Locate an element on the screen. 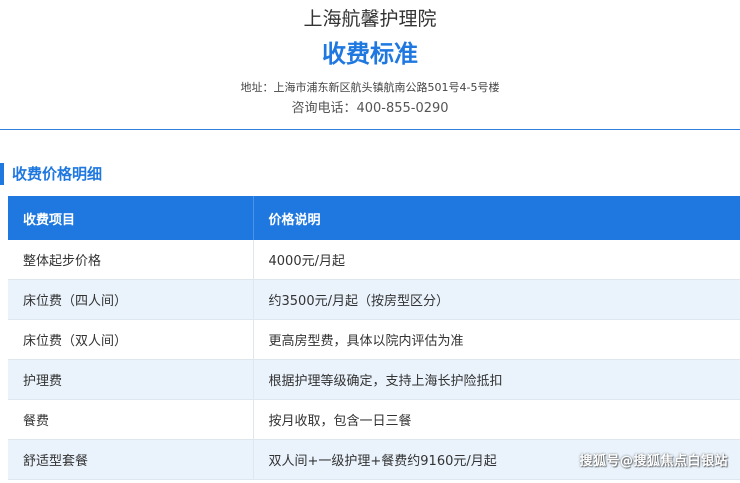  table-row: 床位费（四人间） 约3500元/月起（按房型区分） is located at coordinates (374, 299).